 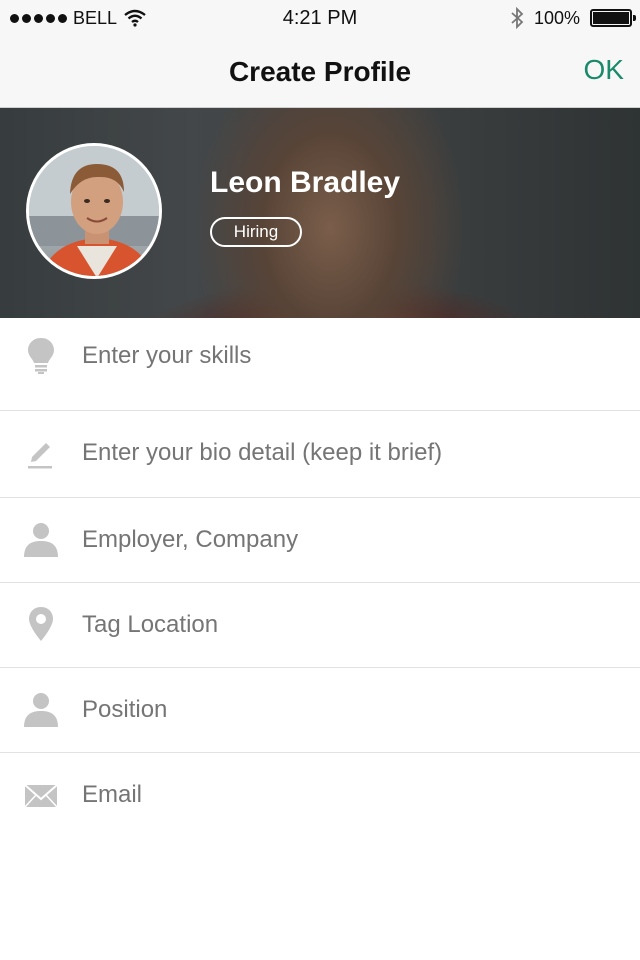 I want to click on bio-row, so click(x=320, y=454).